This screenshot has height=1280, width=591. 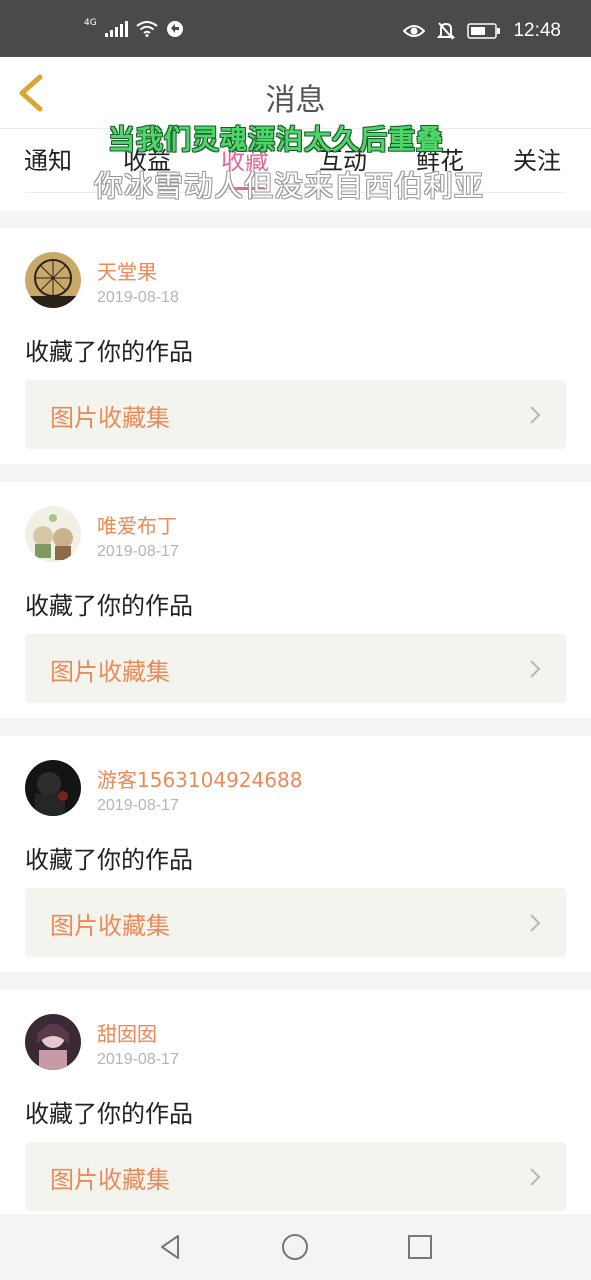 I want to click on status-bar: 4G 12:48, so click(x=295, y=28).